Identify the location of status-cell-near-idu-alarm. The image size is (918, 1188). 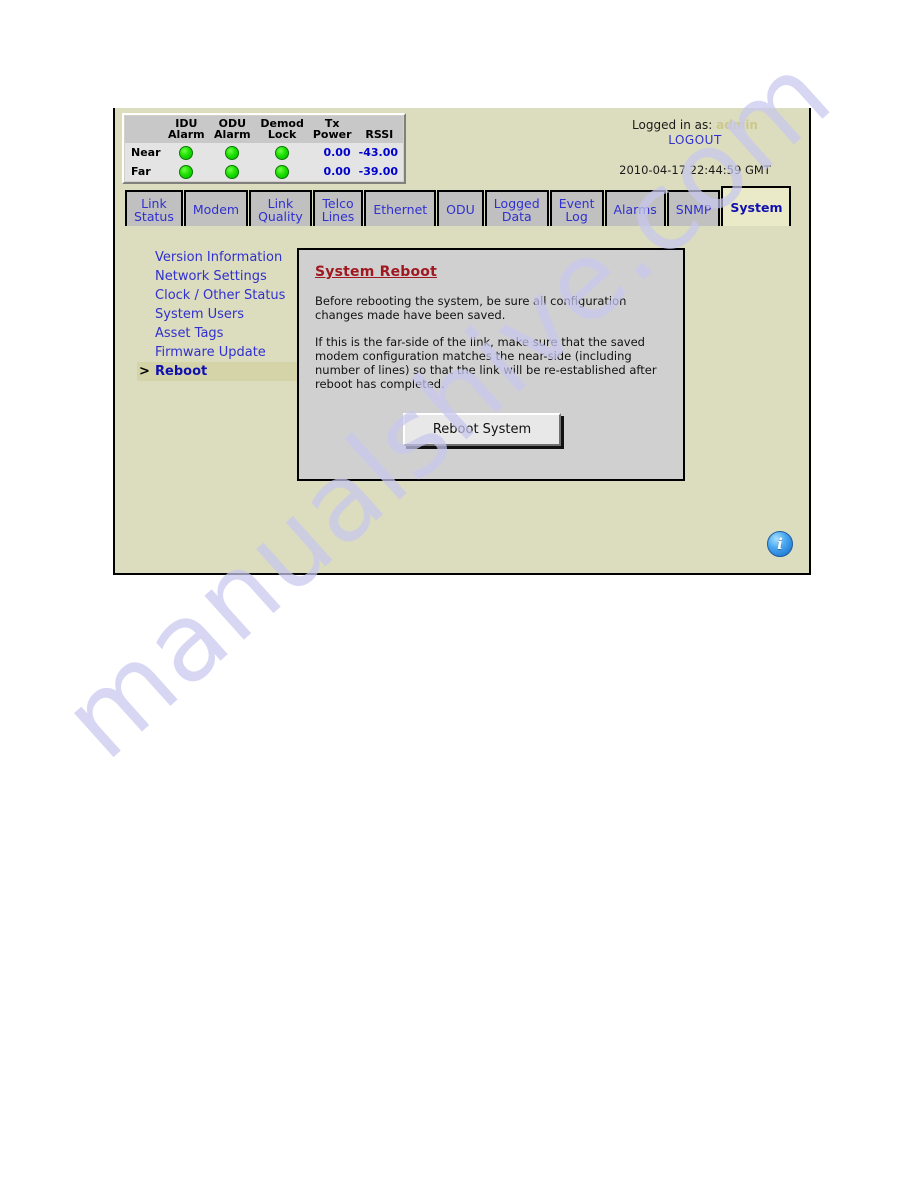
(186, 152).